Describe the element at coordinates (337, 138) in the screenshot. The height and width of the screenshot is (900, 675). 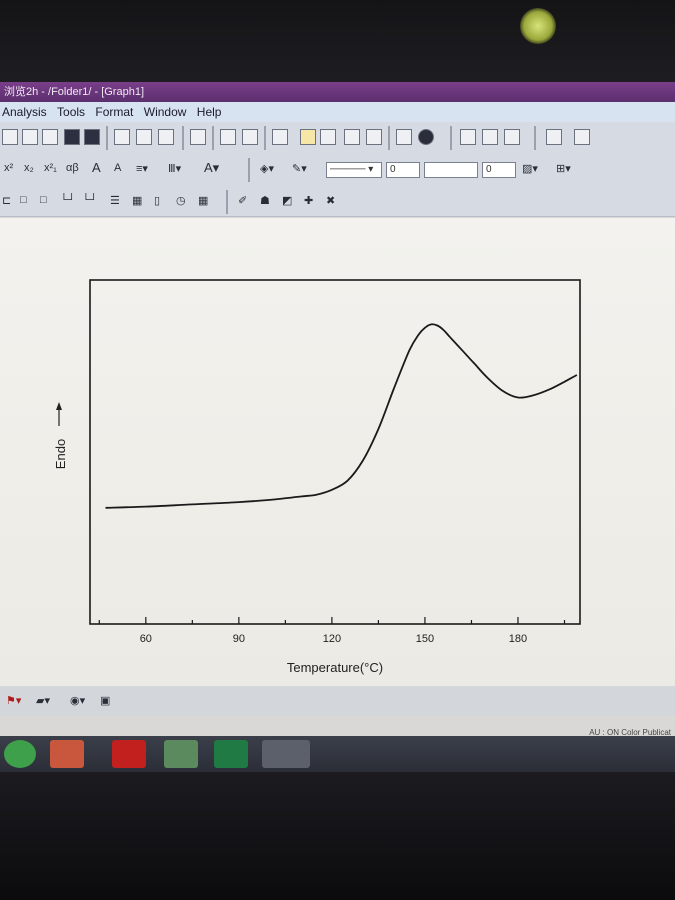
I see `standard-toolbar` at that location.